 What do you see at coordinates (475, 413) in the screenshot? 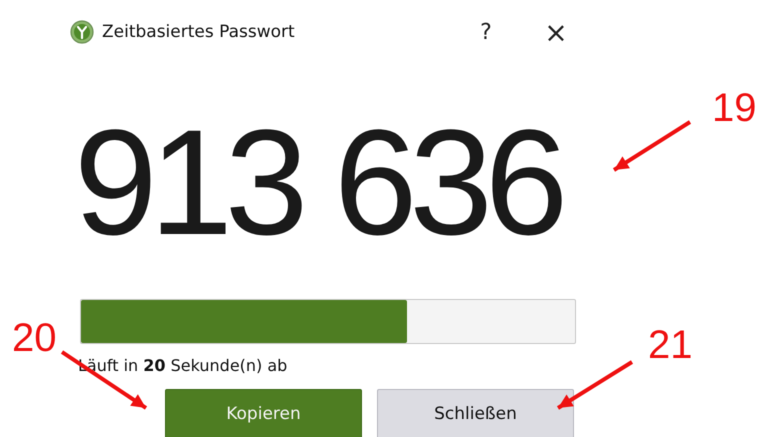
I see `close-dialog-button: Schließen` at bounding box center [475, 413].